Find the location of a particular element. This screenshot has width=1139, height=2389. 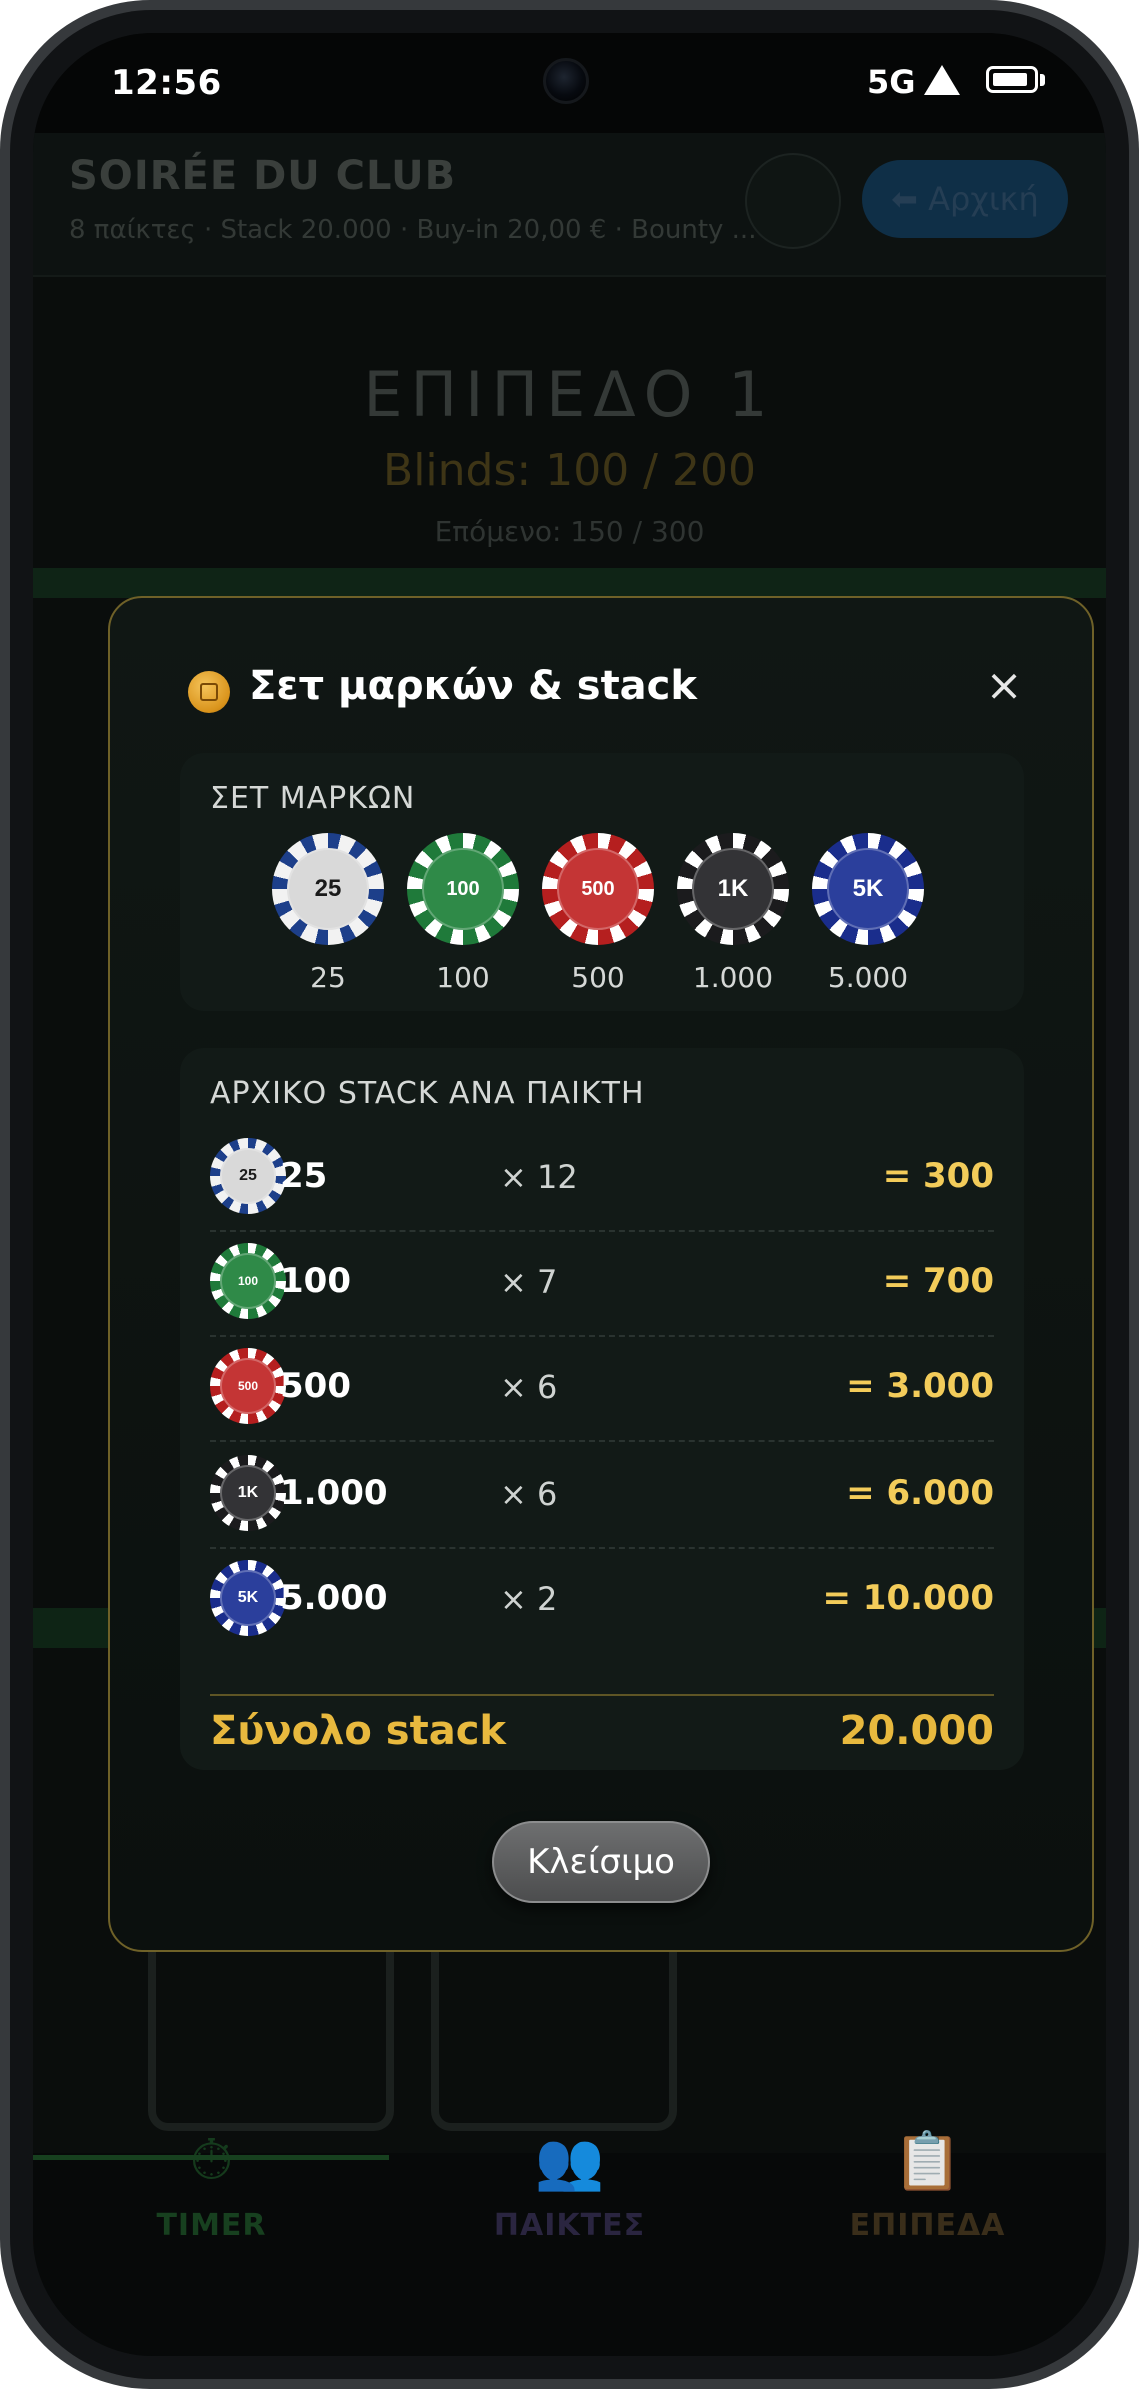

home-button: ⬅ Αρχική is located at coordinates (965, 199).